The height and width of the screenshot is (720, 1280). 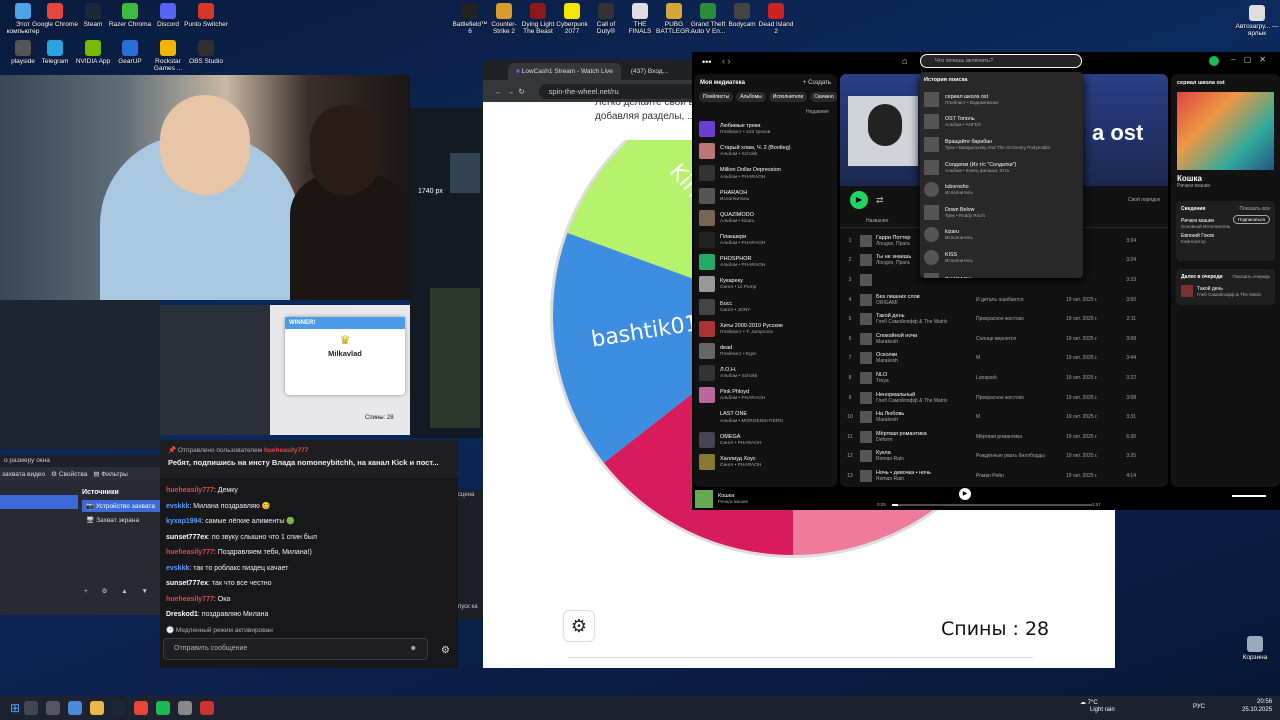 I want to click on sort-dropdown: Свой порядок, so click(x=1144, y=200).